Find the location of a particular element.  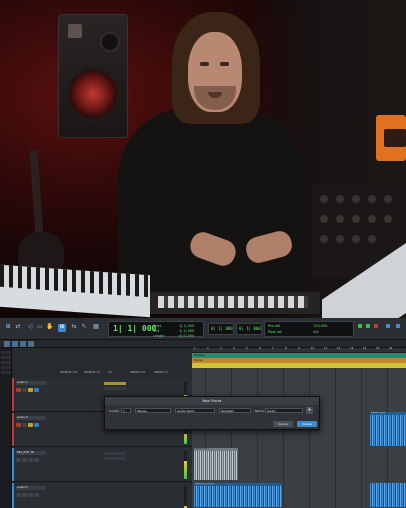

meter-value: 4/4 is located at coordinates (316, 332).